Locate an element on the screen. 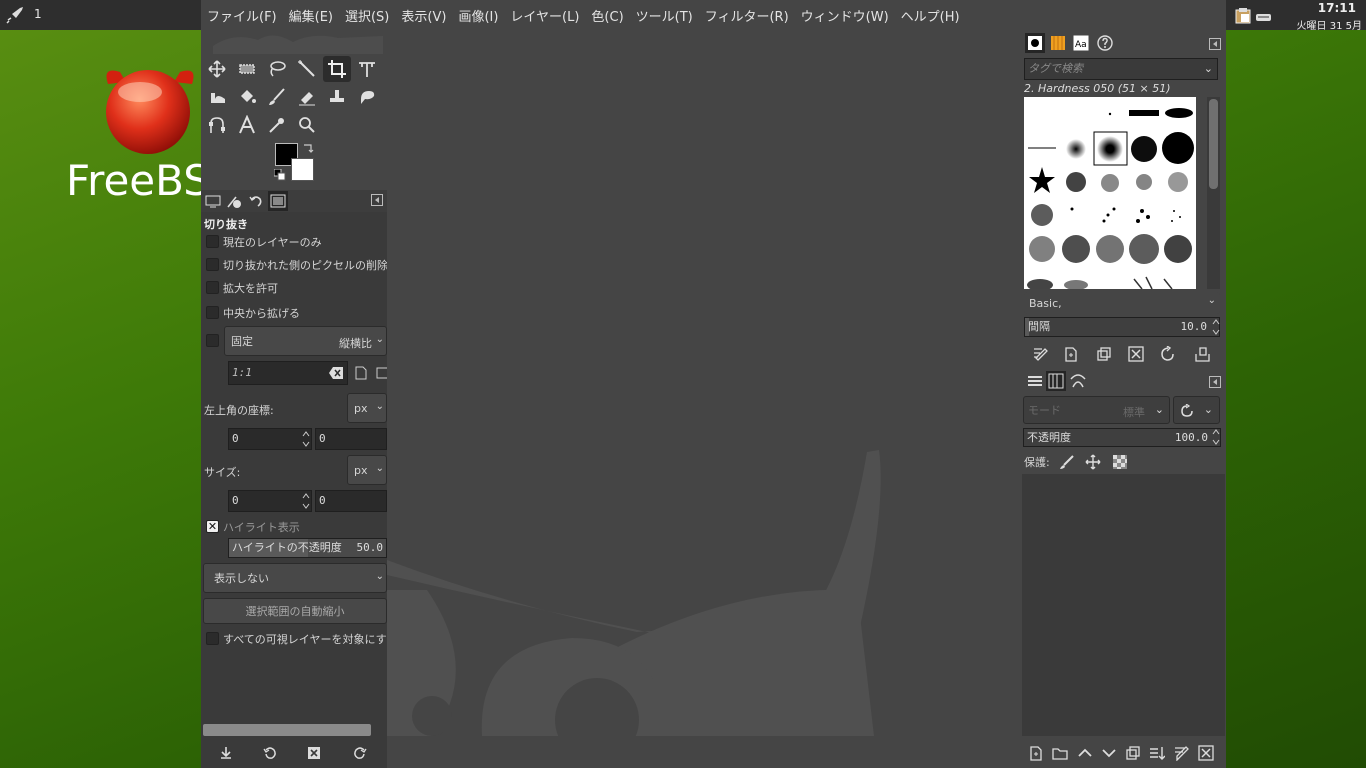 The image size is (1366, 768). clock-time: 17:11 is located at coordinates (1337, 8).